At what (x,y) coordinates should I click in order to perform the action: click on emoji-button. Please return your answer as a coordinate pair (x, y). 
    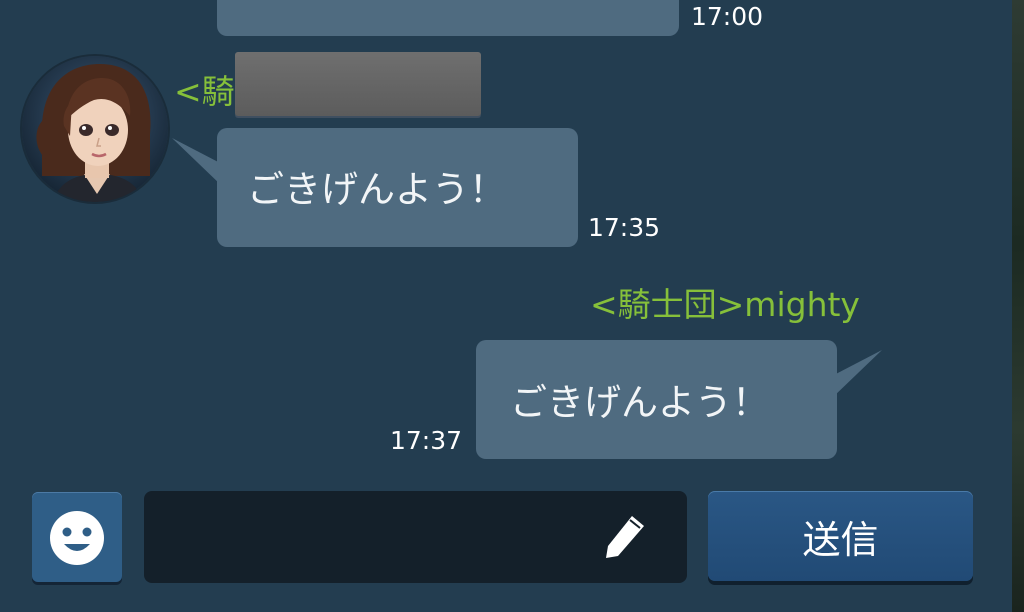
    Looking at the image, I should click on (77, 537).